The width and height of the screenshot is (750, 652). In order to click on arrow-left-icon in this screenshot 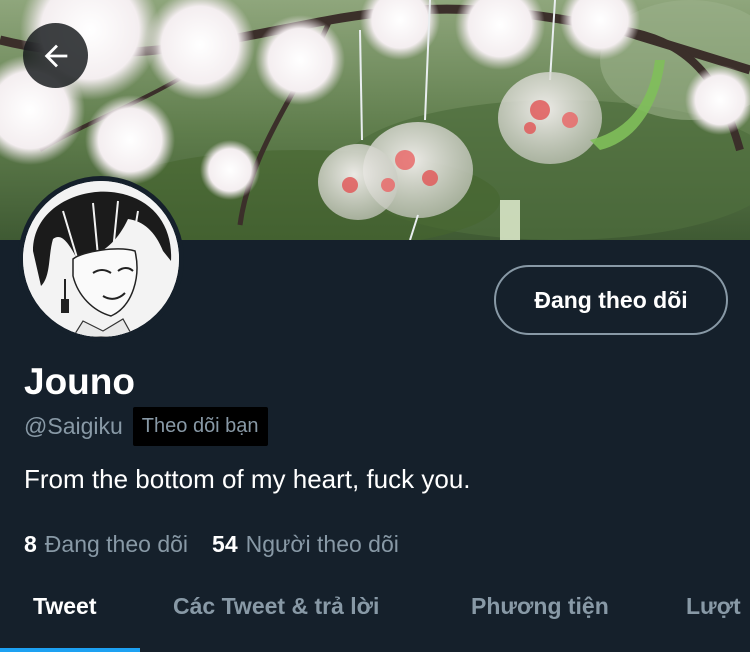, I will do `click(56, 56)`.